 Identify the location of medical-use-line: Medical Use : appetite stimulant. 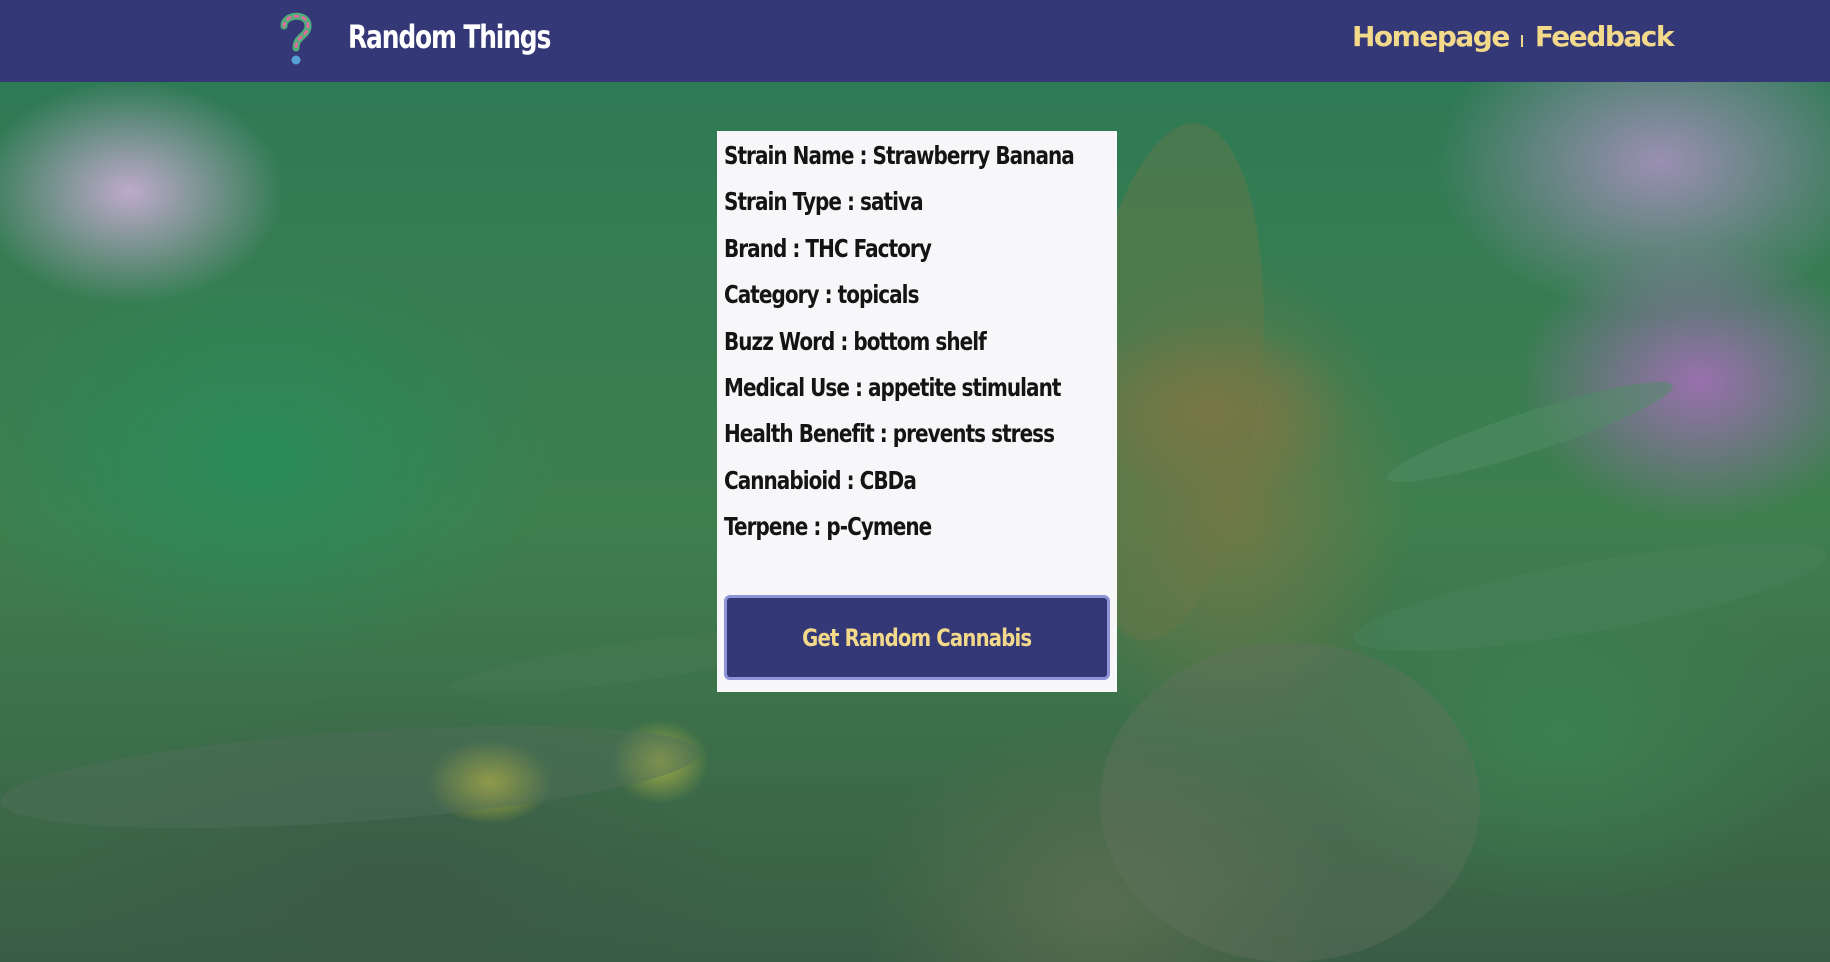
(892, 387).